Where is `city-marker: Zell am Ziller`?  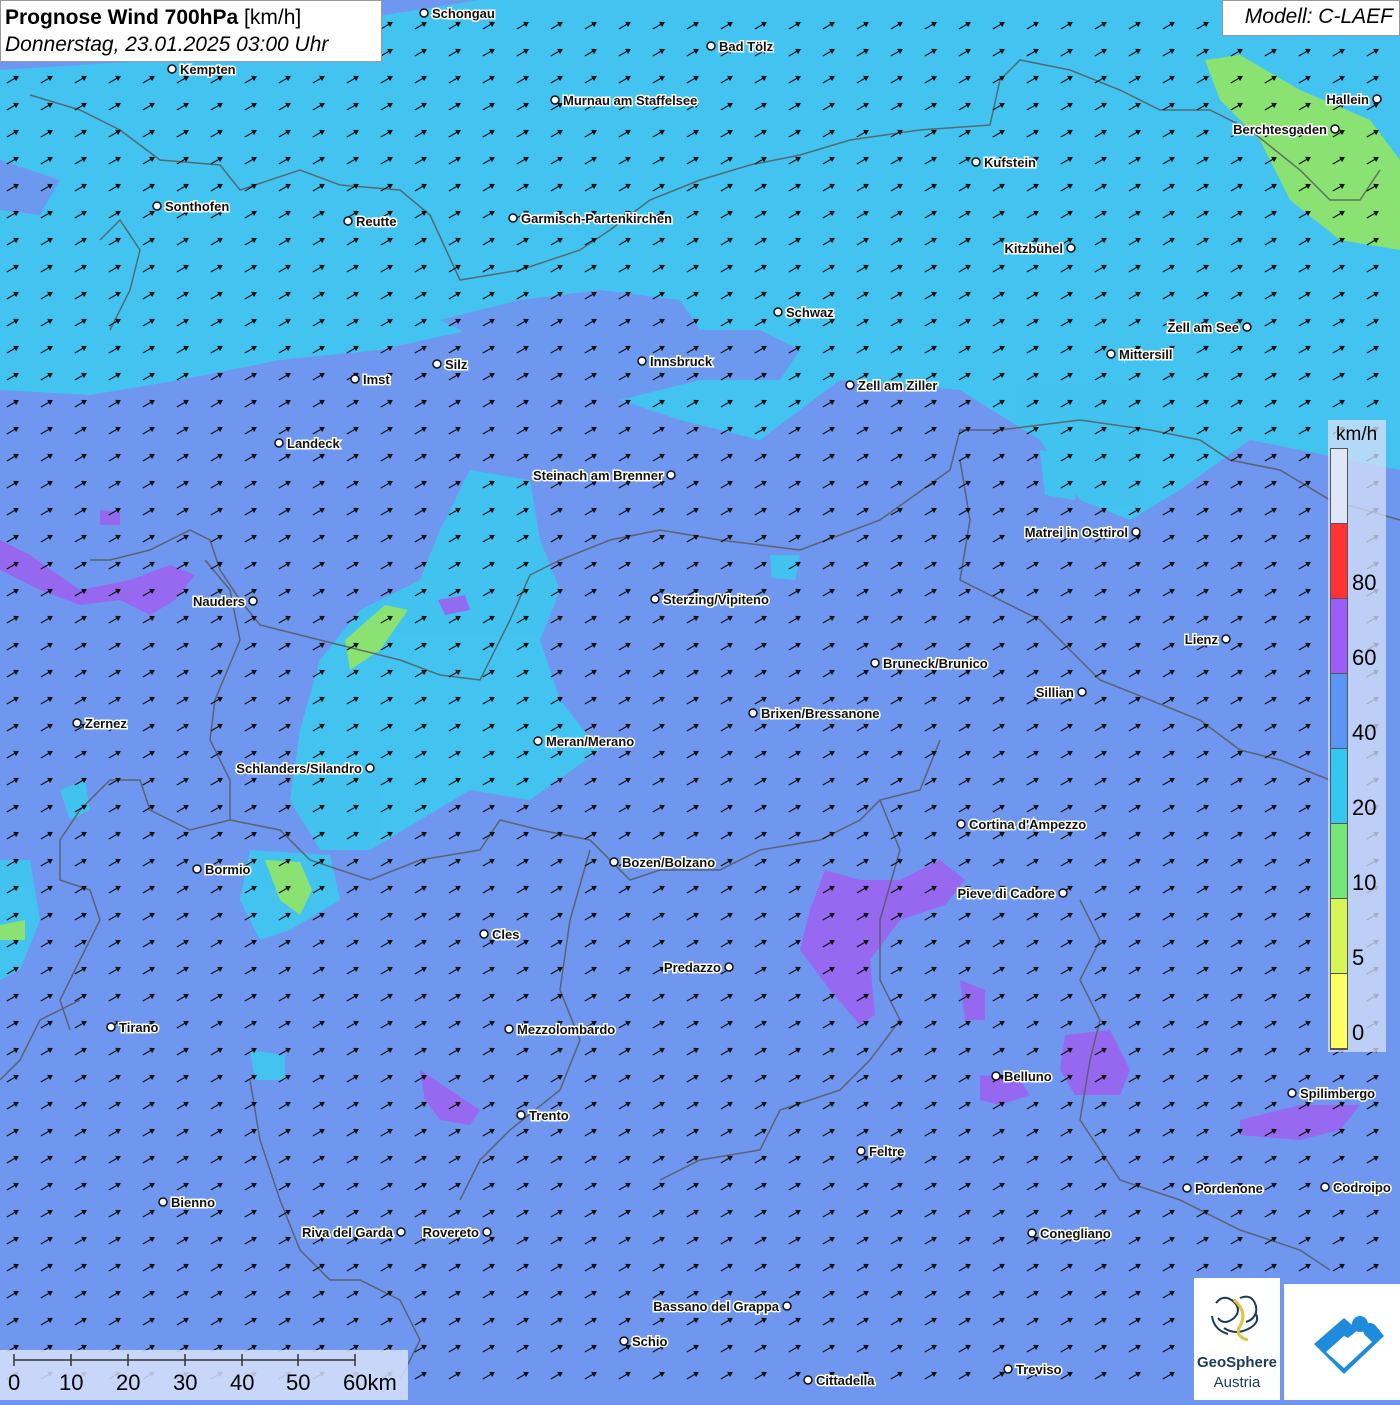
city-marker: Zell am Ziller is located at coordinates (892, 386).